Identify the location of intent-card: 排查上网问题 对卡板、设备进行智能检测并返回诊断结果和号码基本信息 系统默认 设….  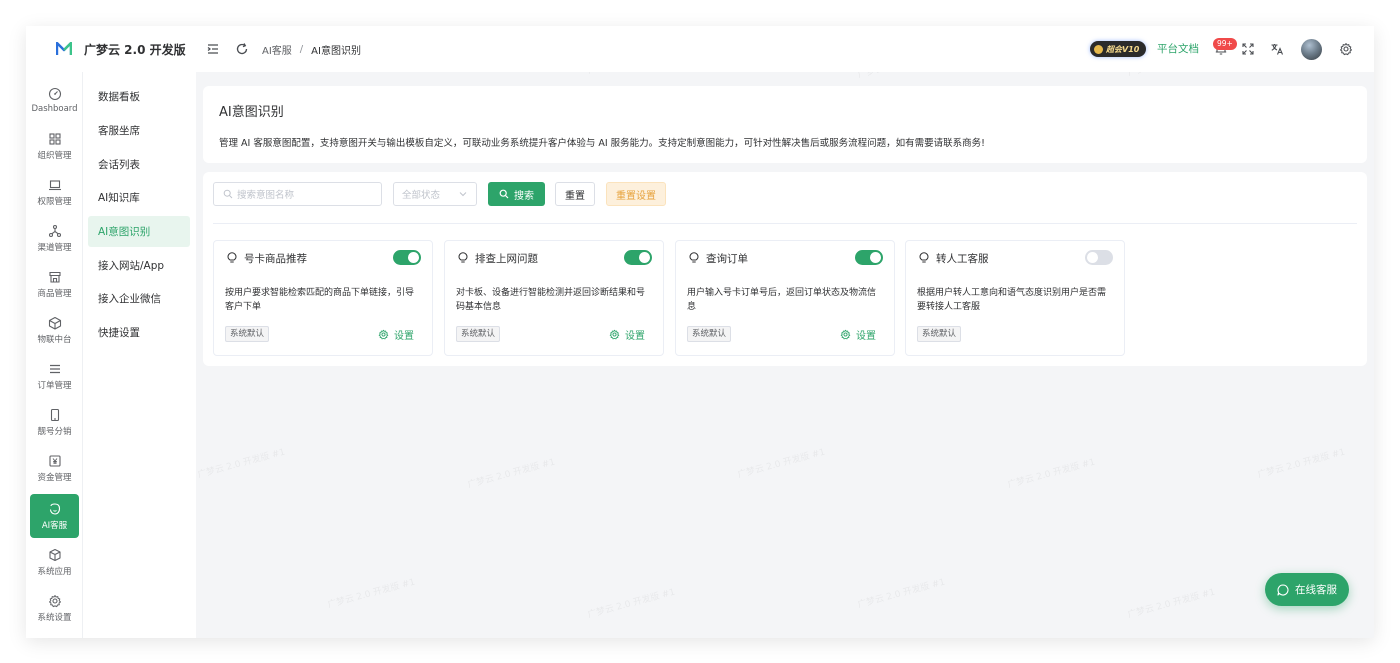
(554, 298).